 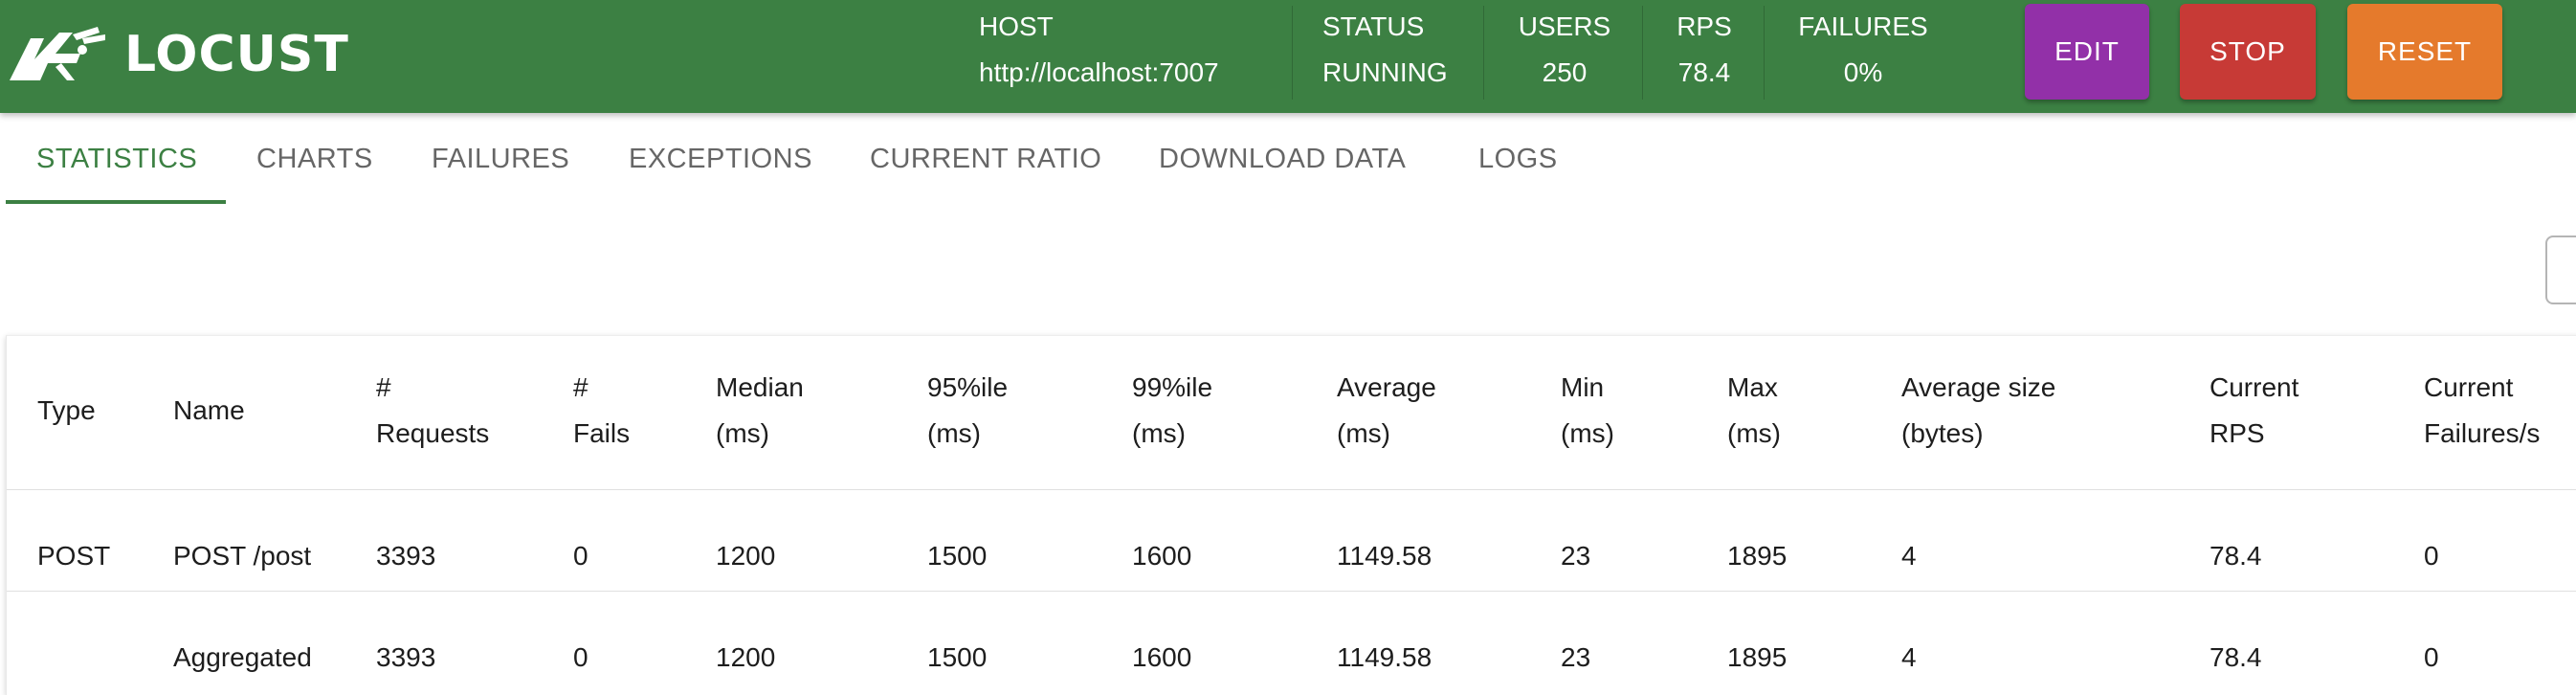 What do you see at coordinates (1132, 57) in the screenshot?
I see `stat-host: HOST http://localhost:7007` at bounding box center [1132, 57].